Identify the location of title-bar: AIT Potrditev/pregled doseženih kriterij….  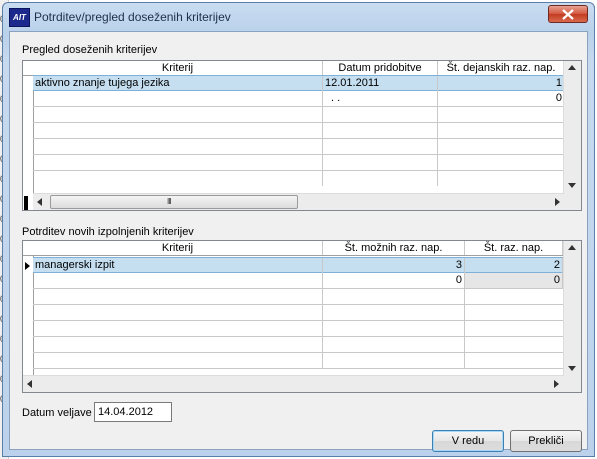
(298, 17).